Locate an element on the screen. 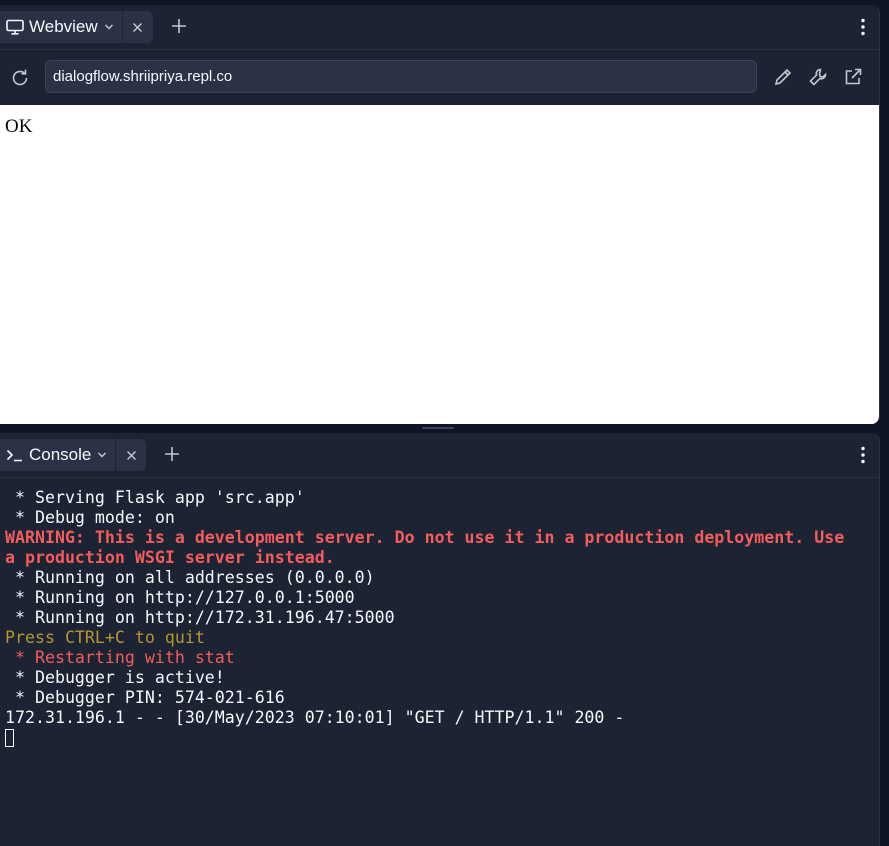  console-line: * Serving Flask app 'src.app' is located at coordinates (155, 497).